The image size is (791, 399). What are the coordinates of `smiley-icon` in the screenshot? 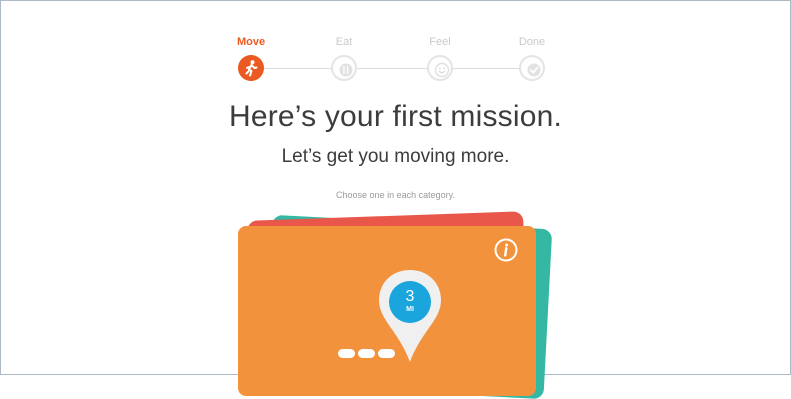 It's located at (442, 70).